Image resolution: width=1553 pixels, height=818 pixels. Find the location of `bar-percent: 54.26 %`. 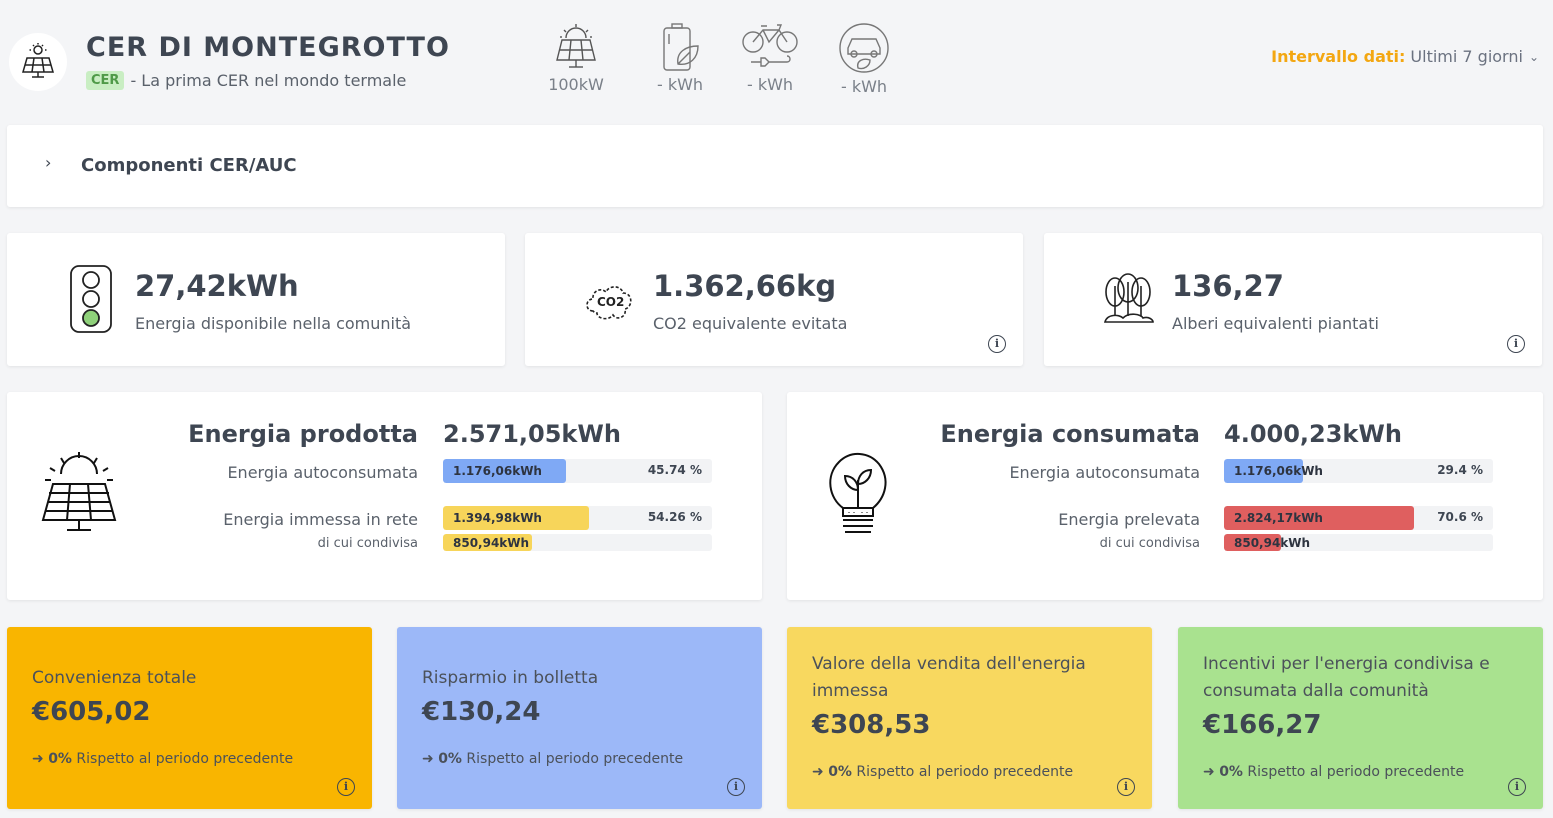

bar-percent: 54.26 % is located at coordinates (674, 517).